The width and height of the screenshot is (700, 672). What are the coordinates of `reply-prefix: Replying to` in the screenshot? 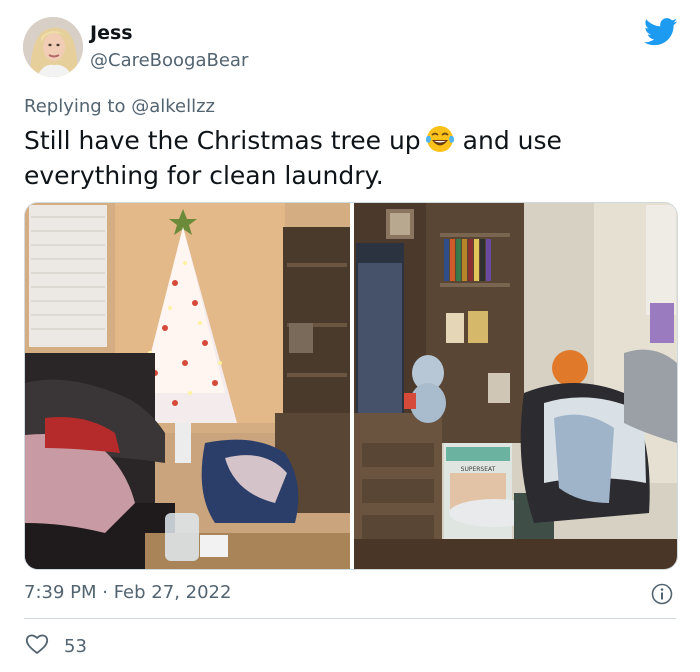 It's located at (78, 106).